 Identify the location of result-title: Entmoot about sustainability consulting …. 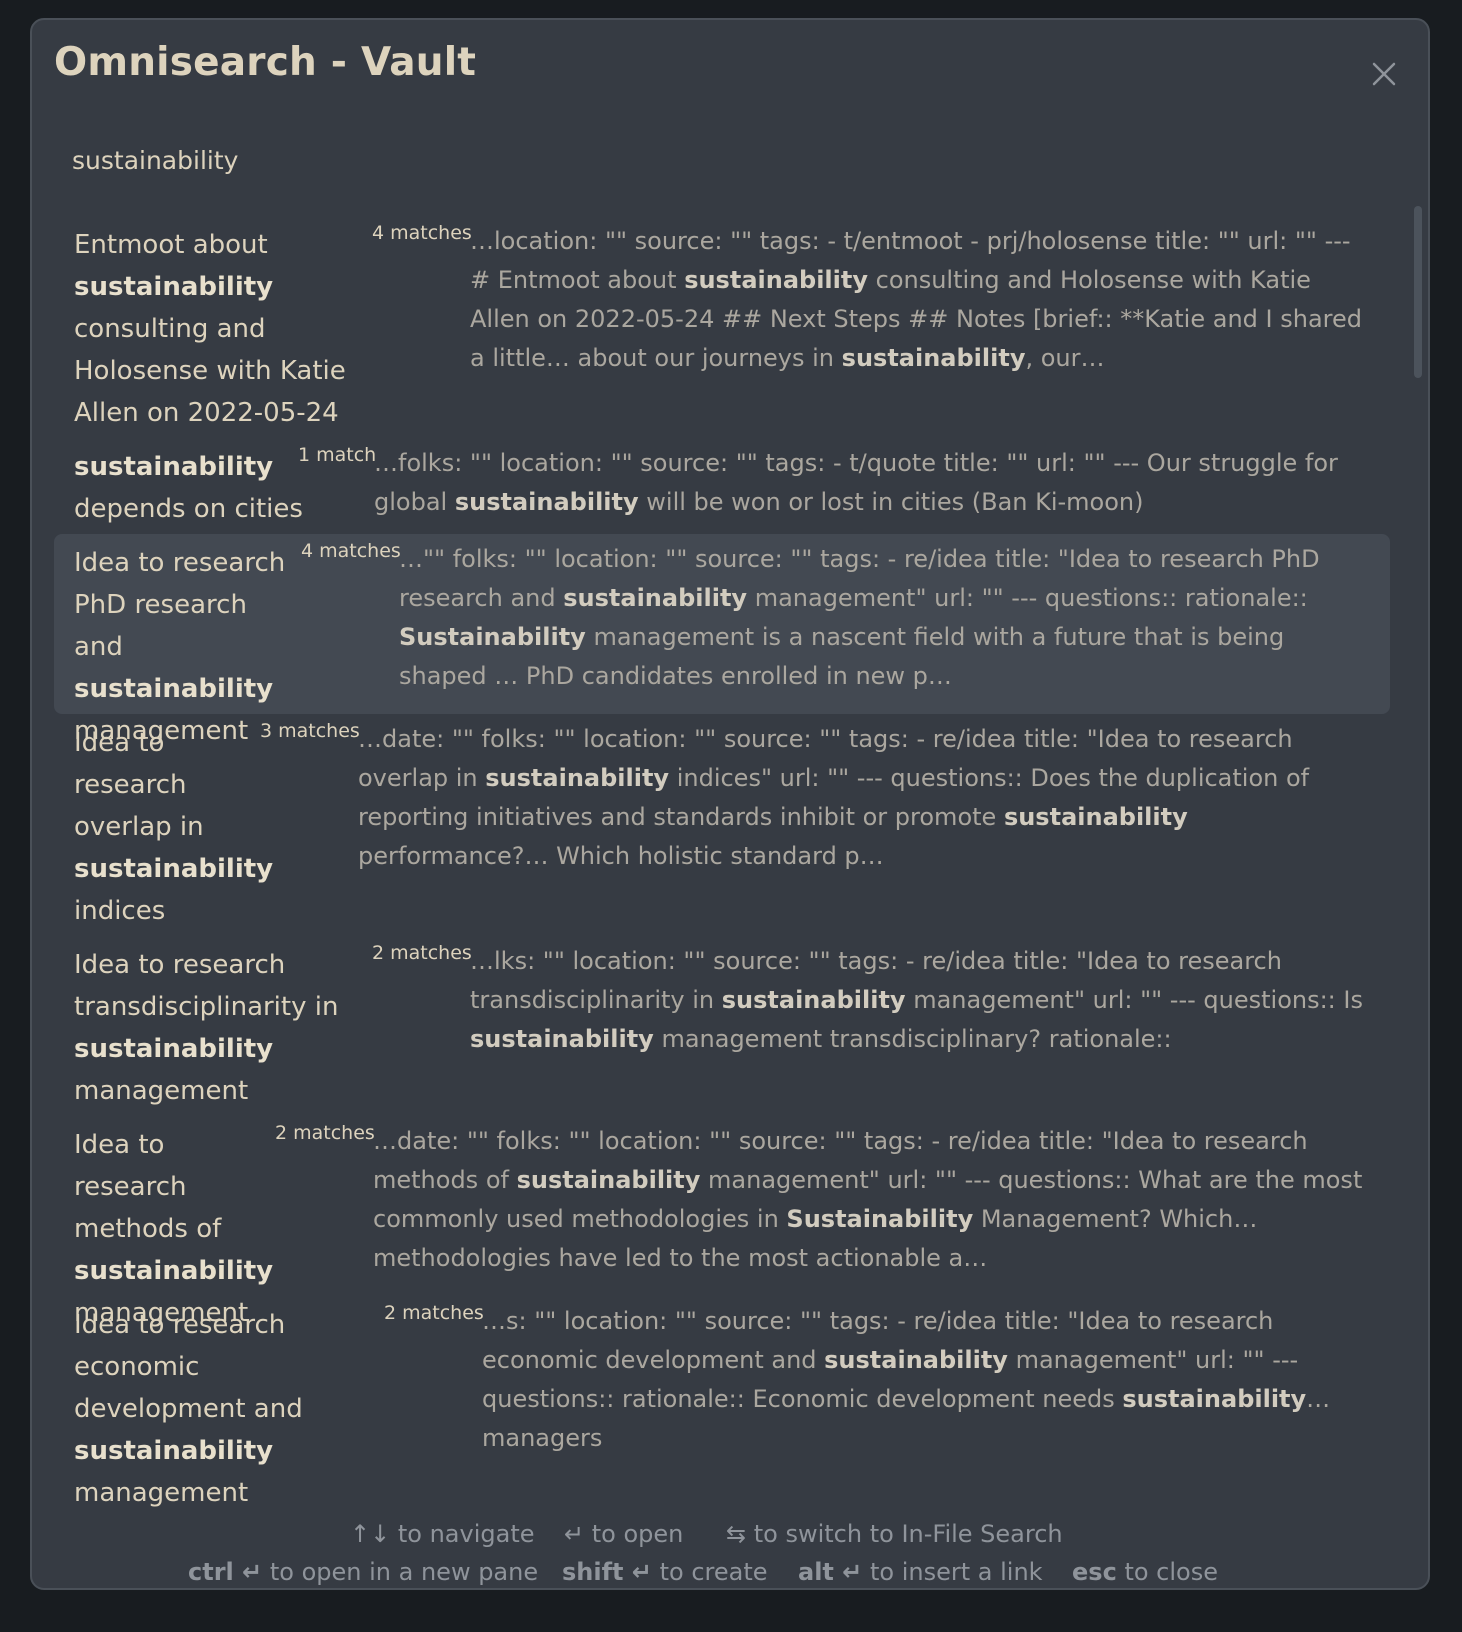
(210, 329).